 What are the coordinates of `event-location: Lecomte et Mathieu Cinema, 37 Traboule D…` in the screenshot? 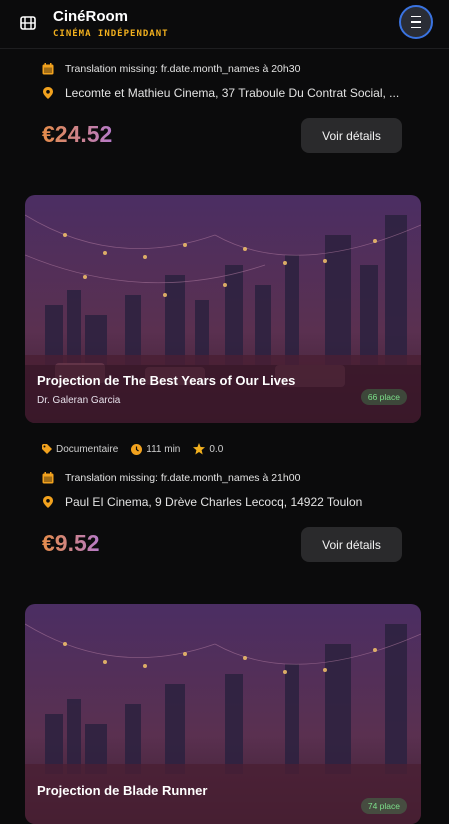 It's located at (232, 93).